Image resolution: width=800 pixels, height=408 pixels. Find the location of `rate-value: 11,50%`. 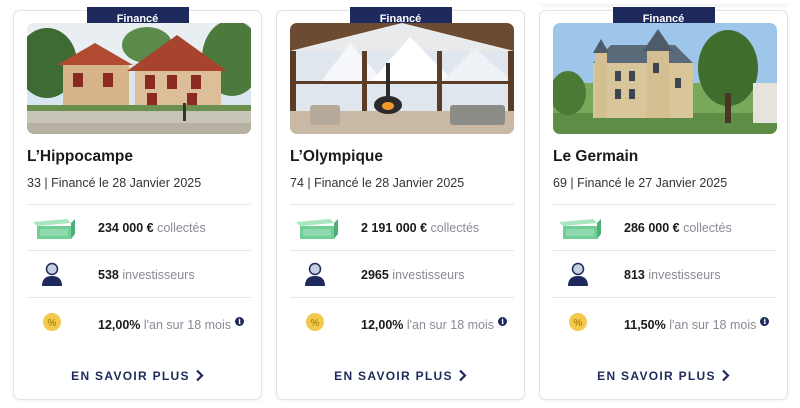

rate-value: 11,50% is located at coordinates (645, 325).